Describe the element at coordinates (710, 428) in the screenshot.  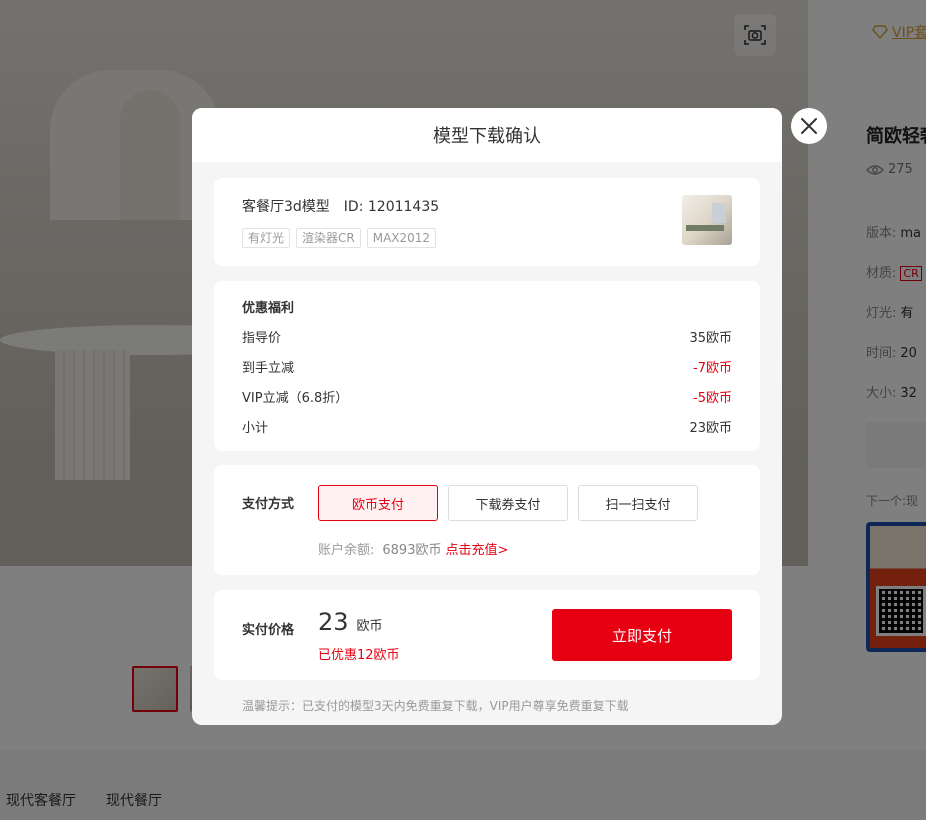
I see `price-value: 23欧币` at that location.